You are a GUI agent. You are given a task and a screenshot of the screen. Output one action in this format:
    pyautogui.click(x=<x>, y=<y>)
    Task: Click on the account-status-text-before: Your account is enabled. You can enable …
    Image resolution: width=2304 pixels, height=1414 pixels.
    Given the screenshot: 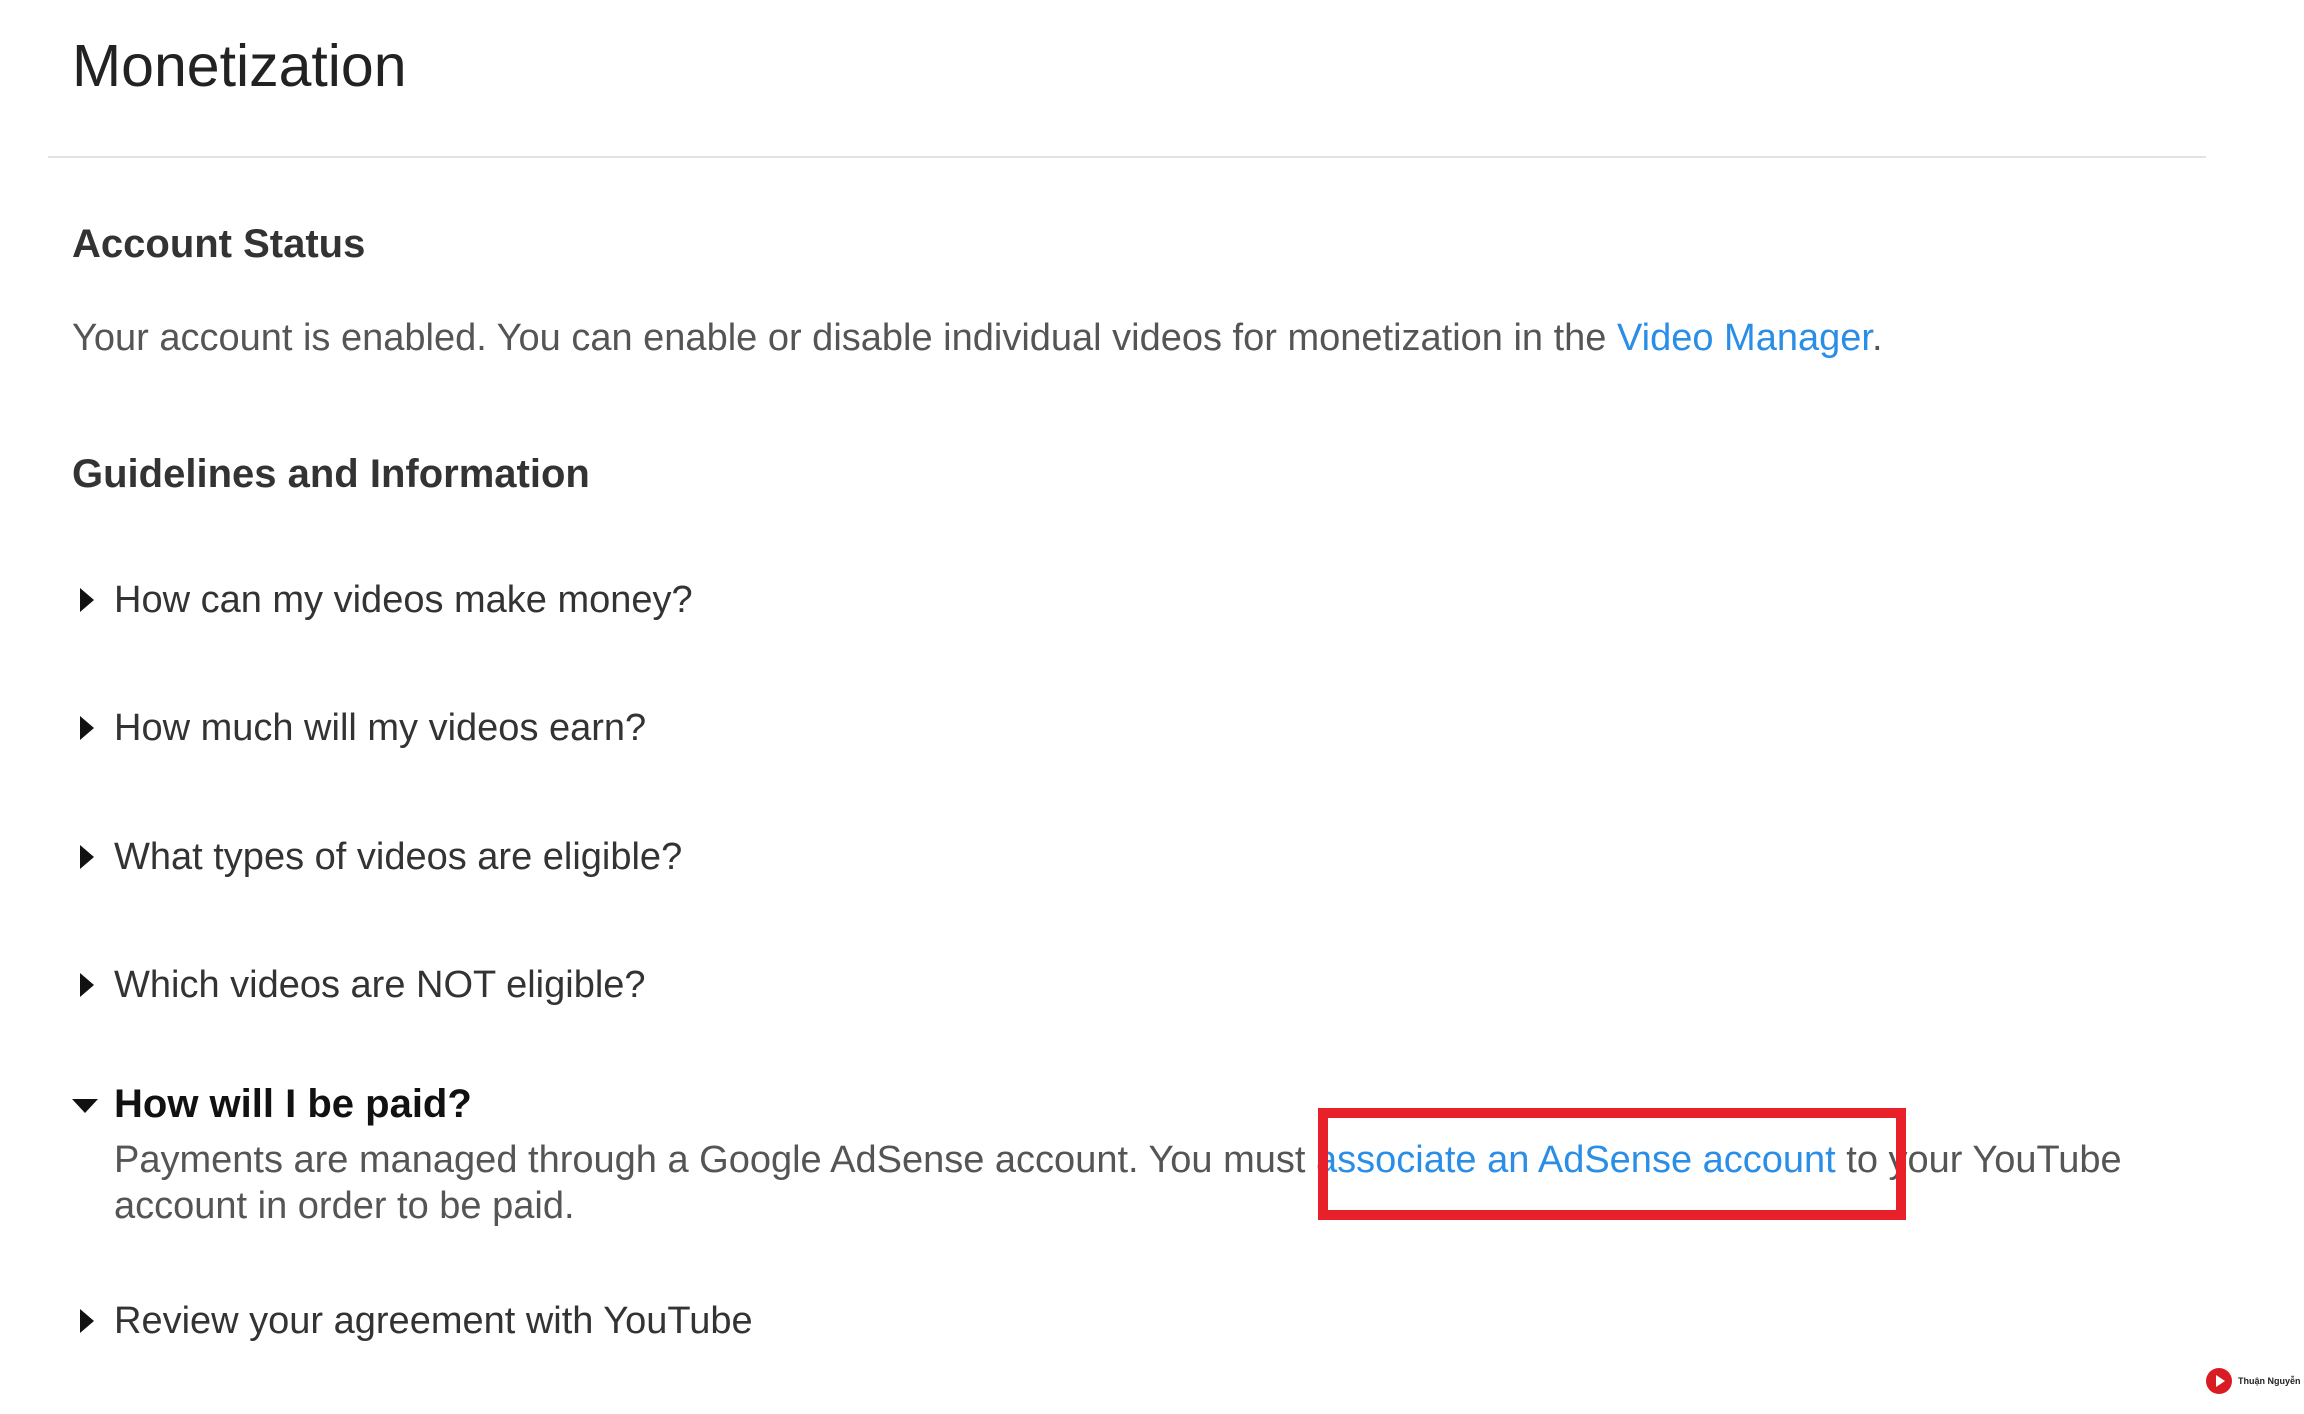 What is the action you would take?
    pyautogui.click(x=844, y=338)
    